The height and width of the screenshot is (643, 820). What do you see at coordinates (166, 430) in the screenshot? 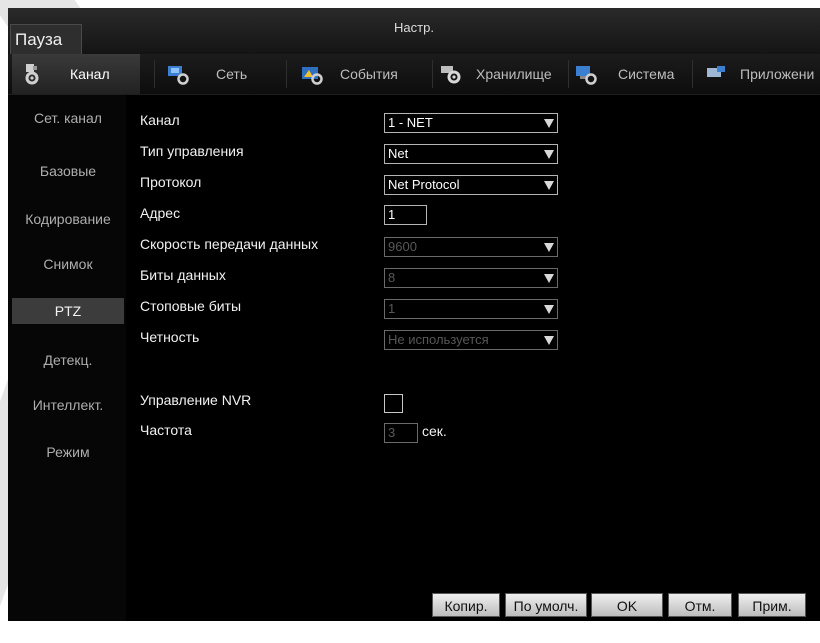
I see `frequency-label: Частота` at bounding box center [166, 430].